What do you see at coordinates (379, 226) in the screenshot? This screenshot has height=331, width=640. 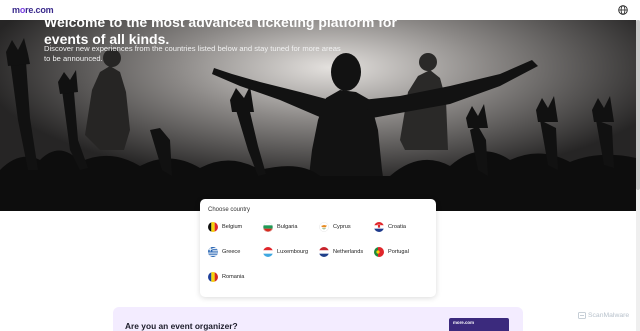 I see `croatia-flag-icon` at bounding box center [379, 226].